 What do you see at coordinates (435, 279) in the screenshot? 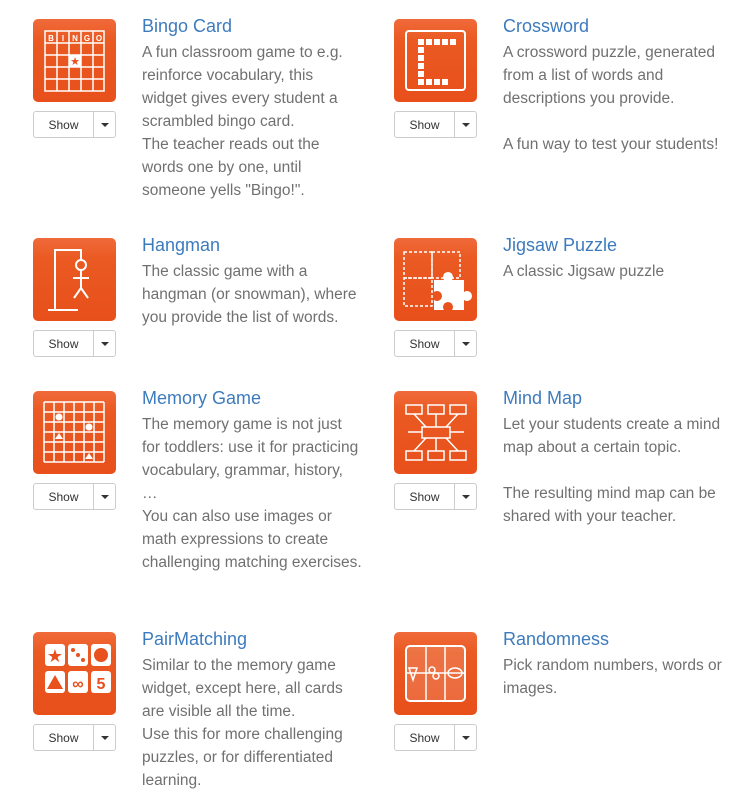
I see `jigsaw-puzzle-icon` at bounding box center [435, 279].